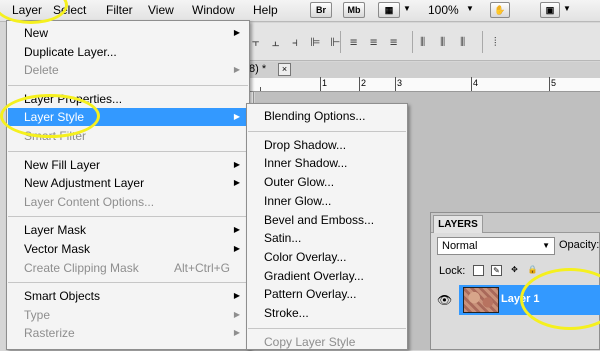  What do you see at coordinates (81, 267) in the screenshot?
I see `layer-menu-item-label: Create Clipping Mask` at bounding box center [81, 267].